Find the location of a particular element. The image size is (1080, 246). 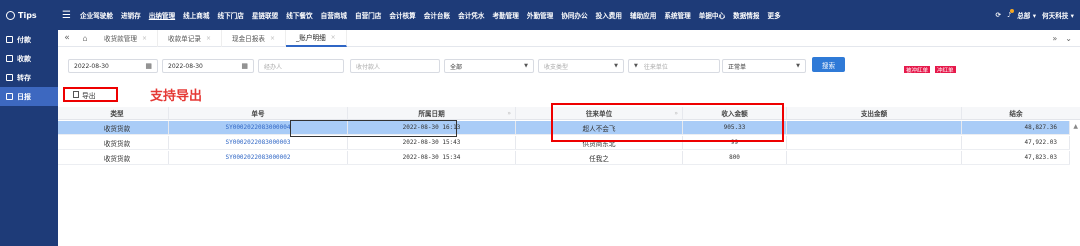

tab: 收款单记录 × is located at coordinates (190, 38).